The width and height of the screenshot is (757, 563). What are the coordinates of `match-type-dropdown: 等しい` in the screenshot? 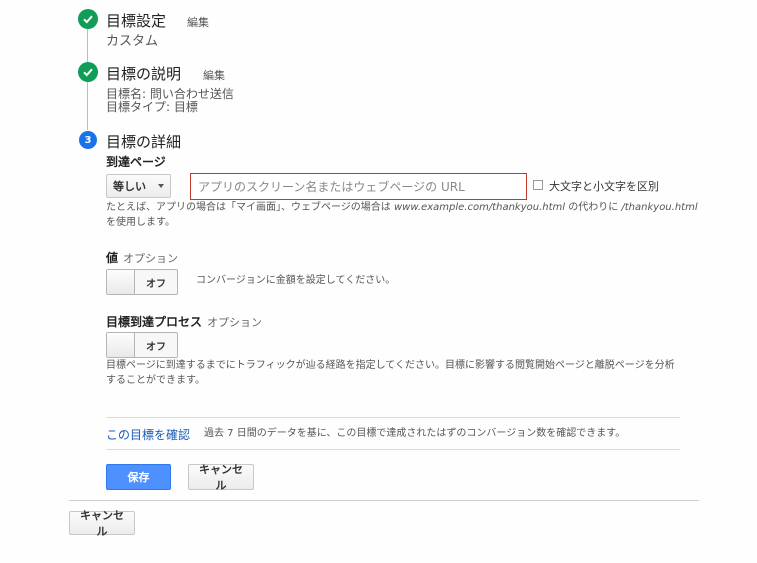 It's located at (138, 186).